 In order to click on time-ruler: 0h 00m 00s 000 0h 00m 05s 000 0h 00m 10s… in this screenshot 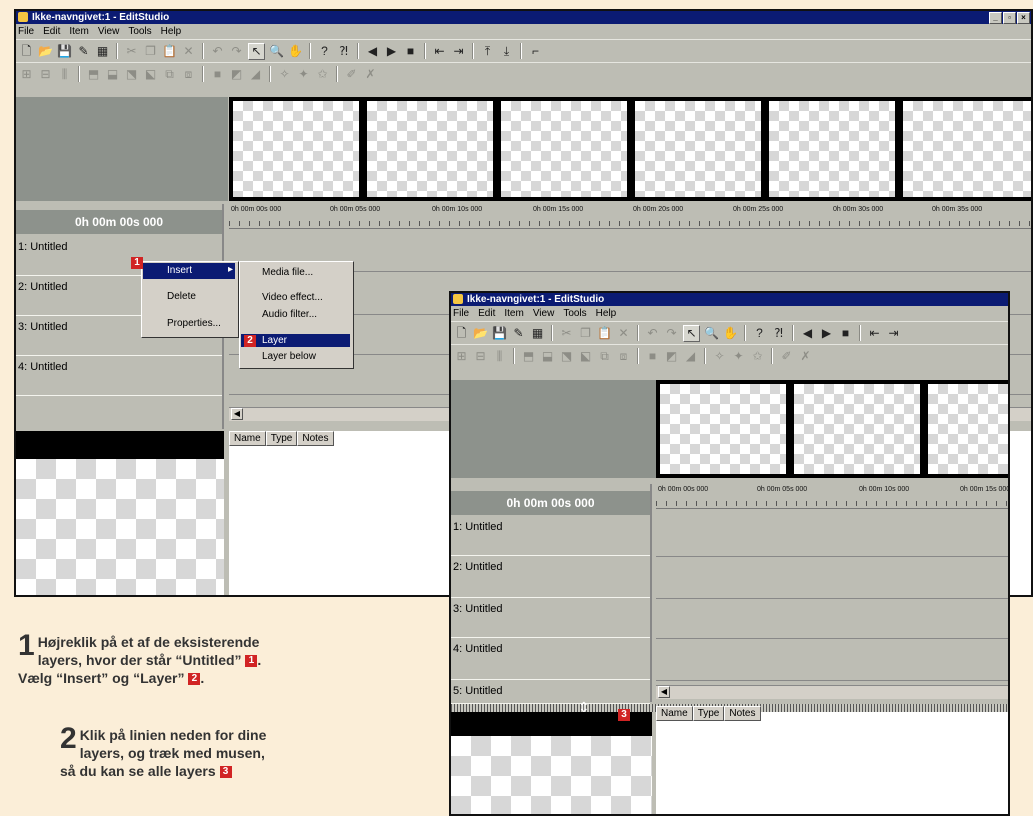, I will do `click(630, 216)`.